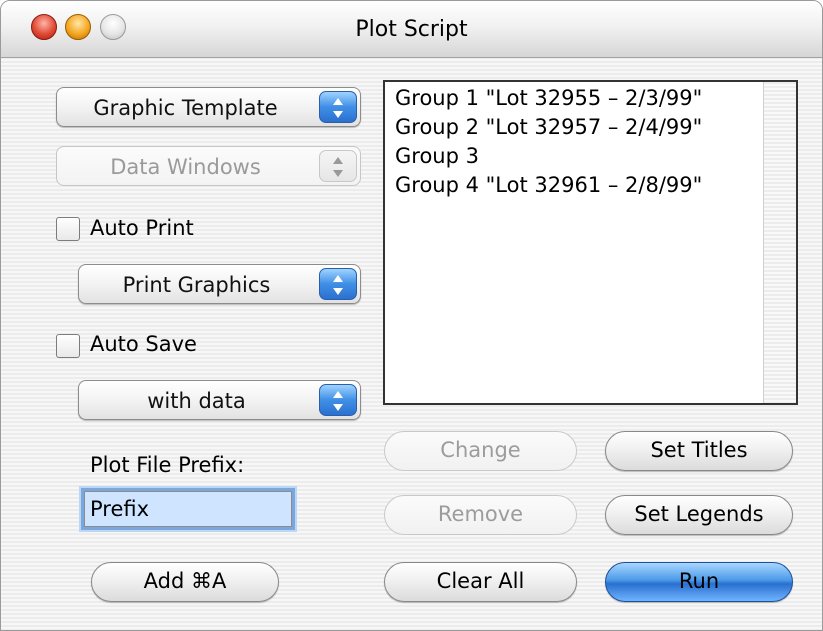 The image size is (823, 631). What do you see at coordinates (167, 465) in the screenshot?
I see `plot-file-prefix-label: Plot File Prefix:` at bounding box center [167, 465].